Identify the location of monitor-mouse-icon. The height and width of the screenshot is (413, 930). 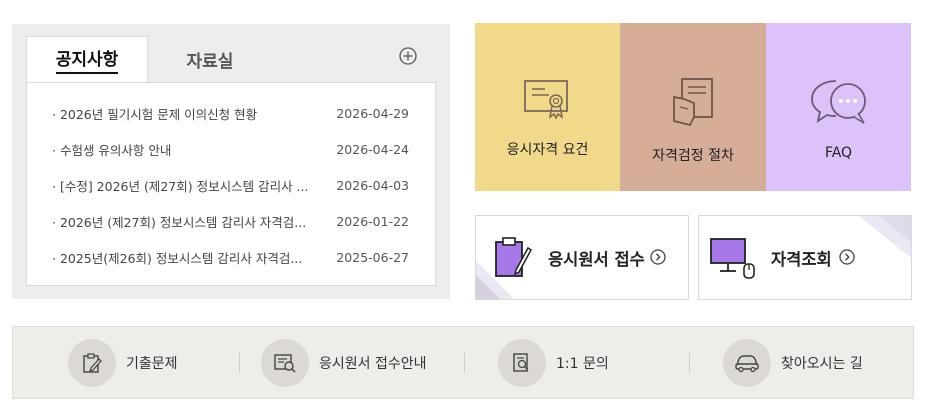
(732, 258).